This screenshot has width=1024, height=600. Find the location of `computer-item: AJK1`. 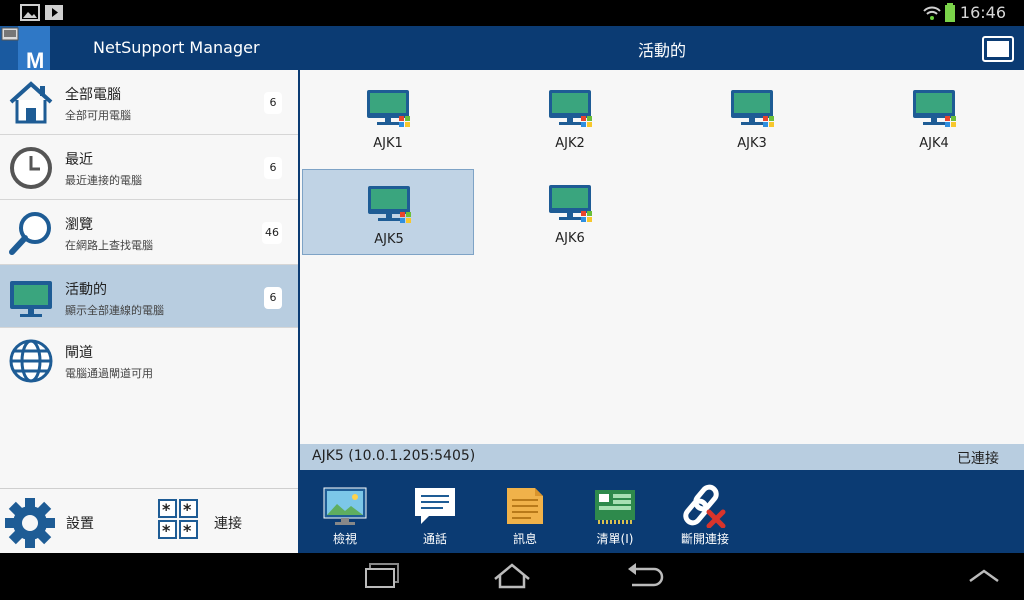

computer-item: AJK1 is located at coordinates (388, 117).